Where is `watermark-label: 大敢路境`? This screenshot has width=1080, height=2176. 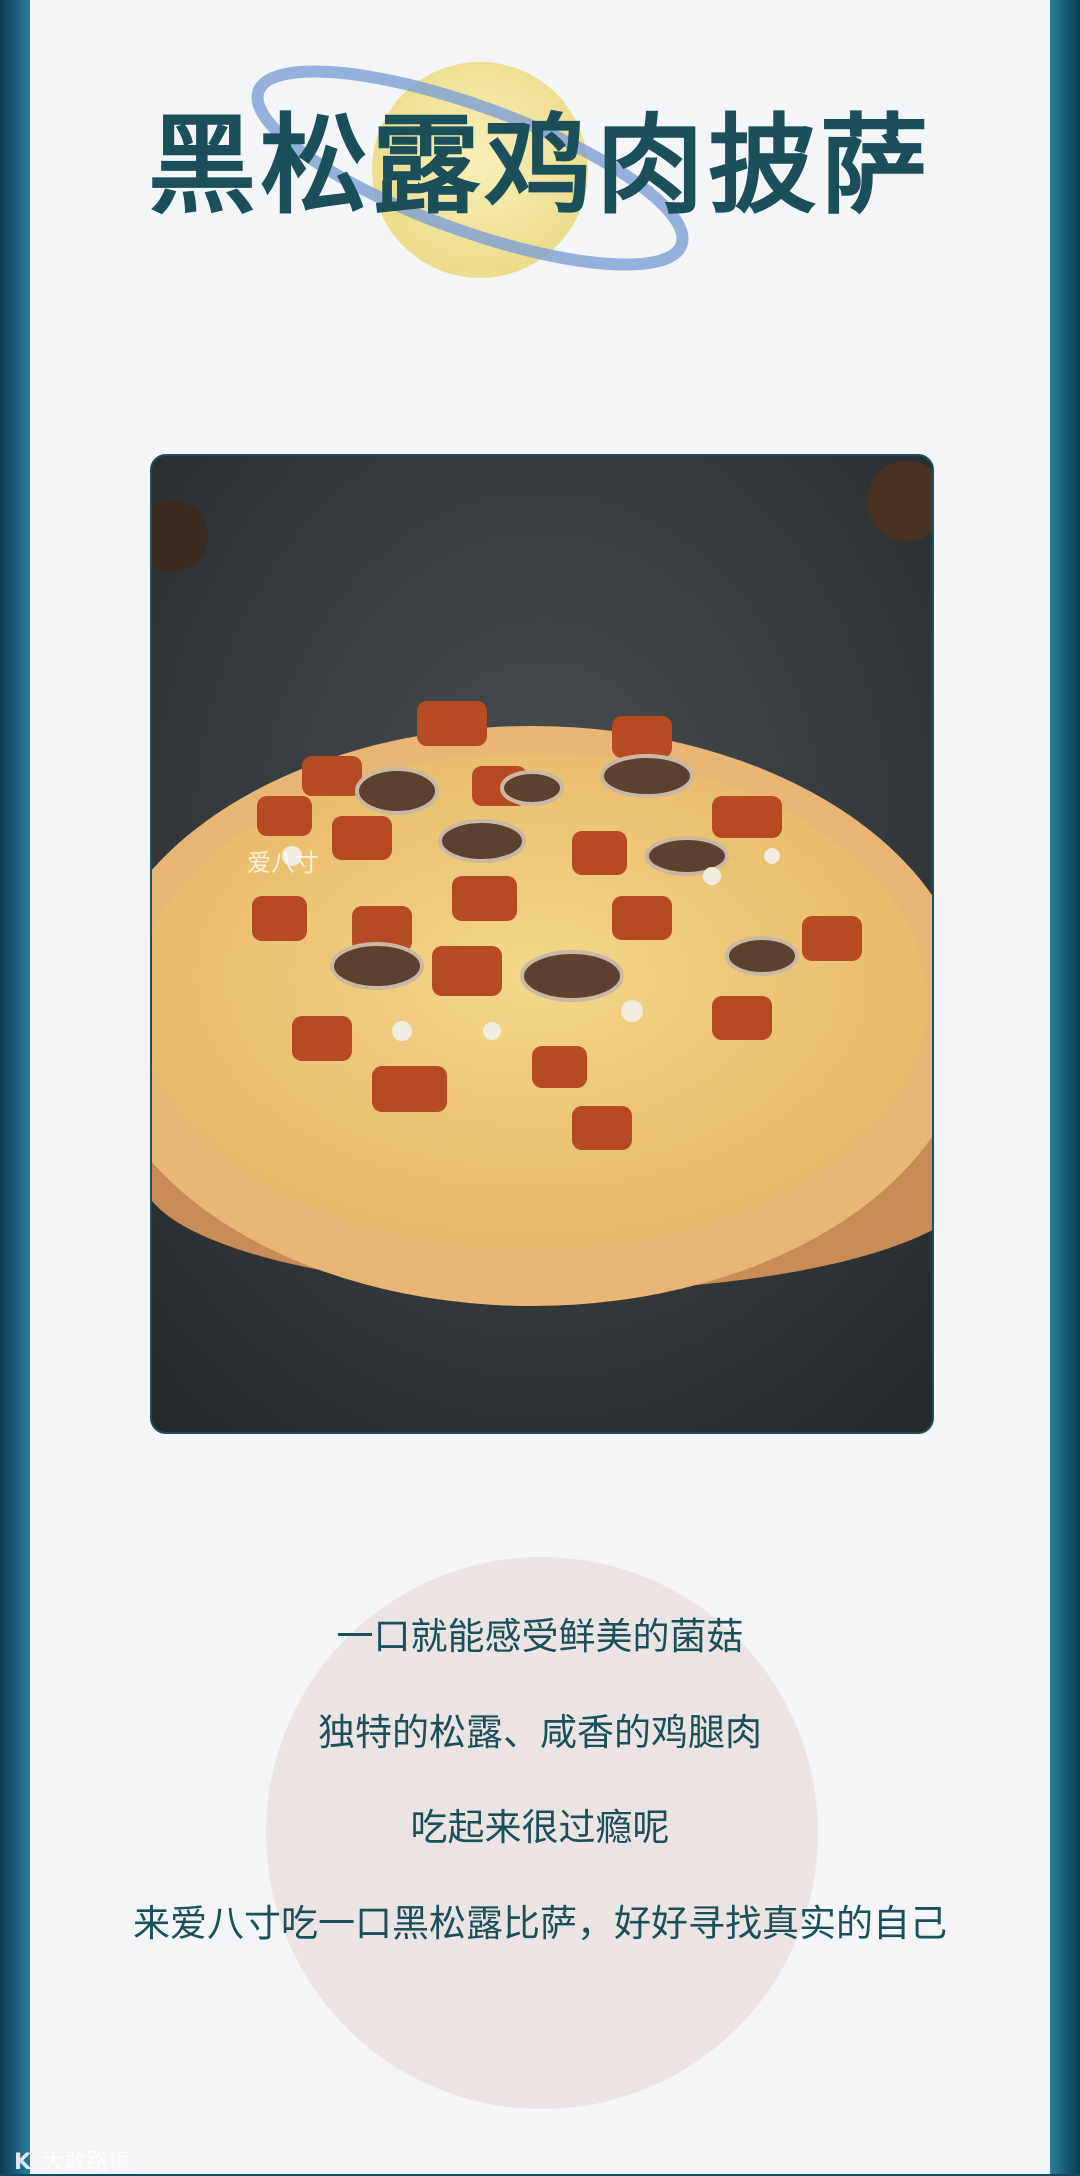
watermark-label: 大敢路境 is located at coordinates (86, 2162).